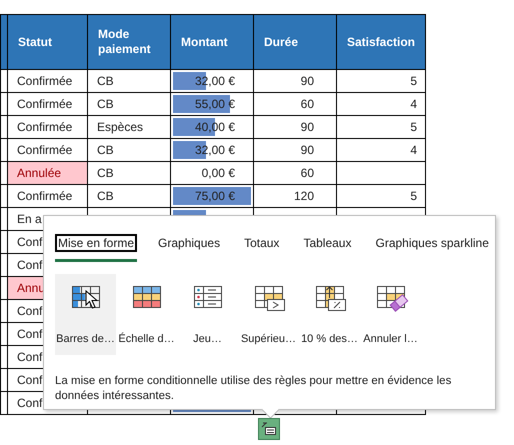  What do you see at coordinates (268, 297) in the screenshot?
I see `greater-than-icon` at bounding box center [268, 297].